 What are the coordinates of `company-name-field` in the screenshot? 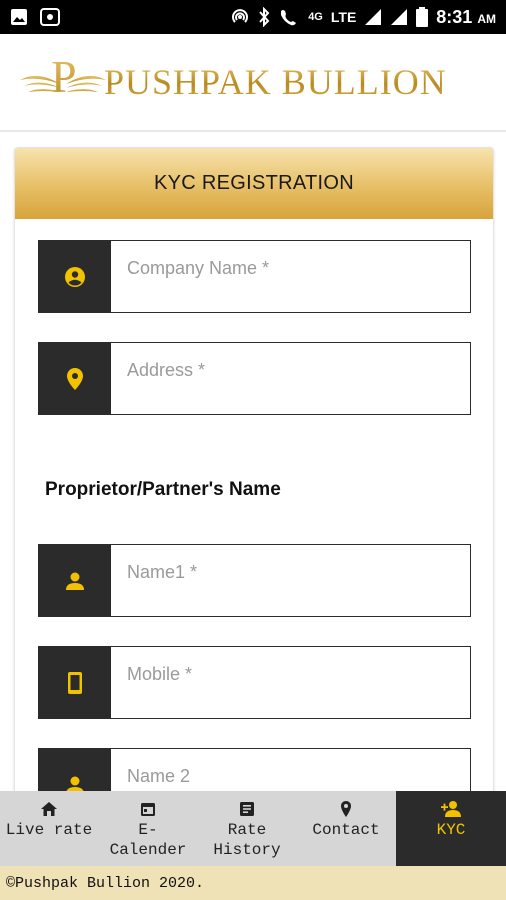 It's located at (254, 276).